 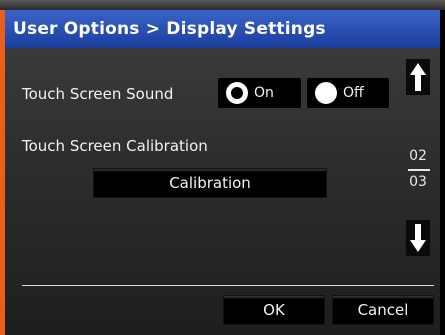 What do you see at coordinates (353, 93) in the screenshot?
I see `sound-off-label: Off` at bounding box center [353, 93].